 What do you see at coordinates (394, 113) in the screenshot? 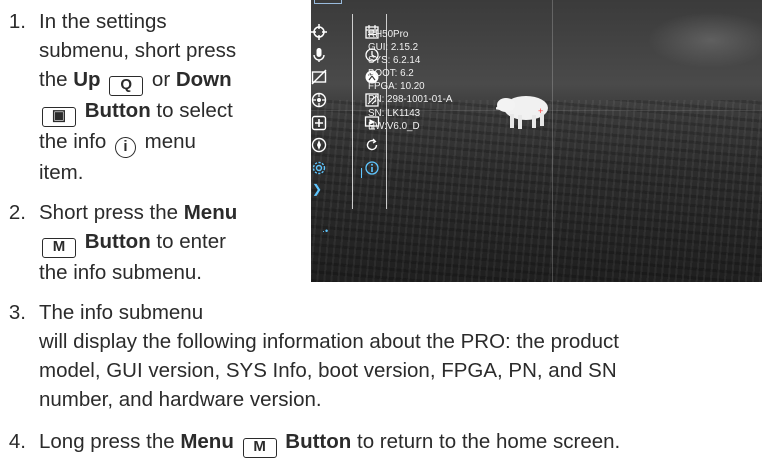
I see `info-line-sn: SN: LK1143` at bounding box center [394, 113].